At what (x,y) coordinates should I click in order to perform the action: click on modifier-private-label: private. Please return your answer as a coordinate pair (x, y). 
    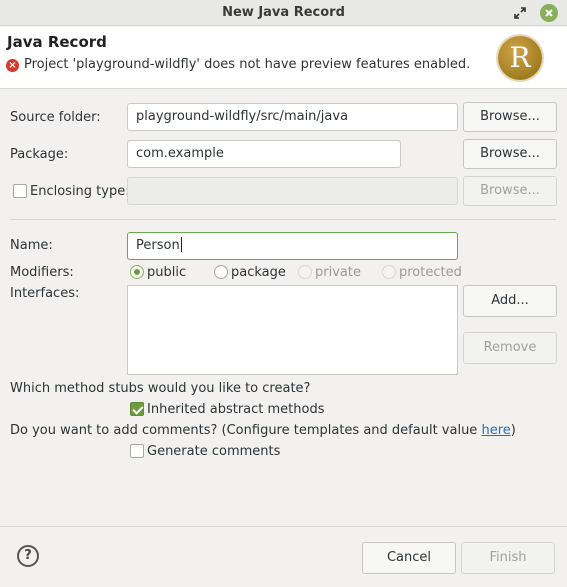
    Looking at the image, I should click on (338, 272).